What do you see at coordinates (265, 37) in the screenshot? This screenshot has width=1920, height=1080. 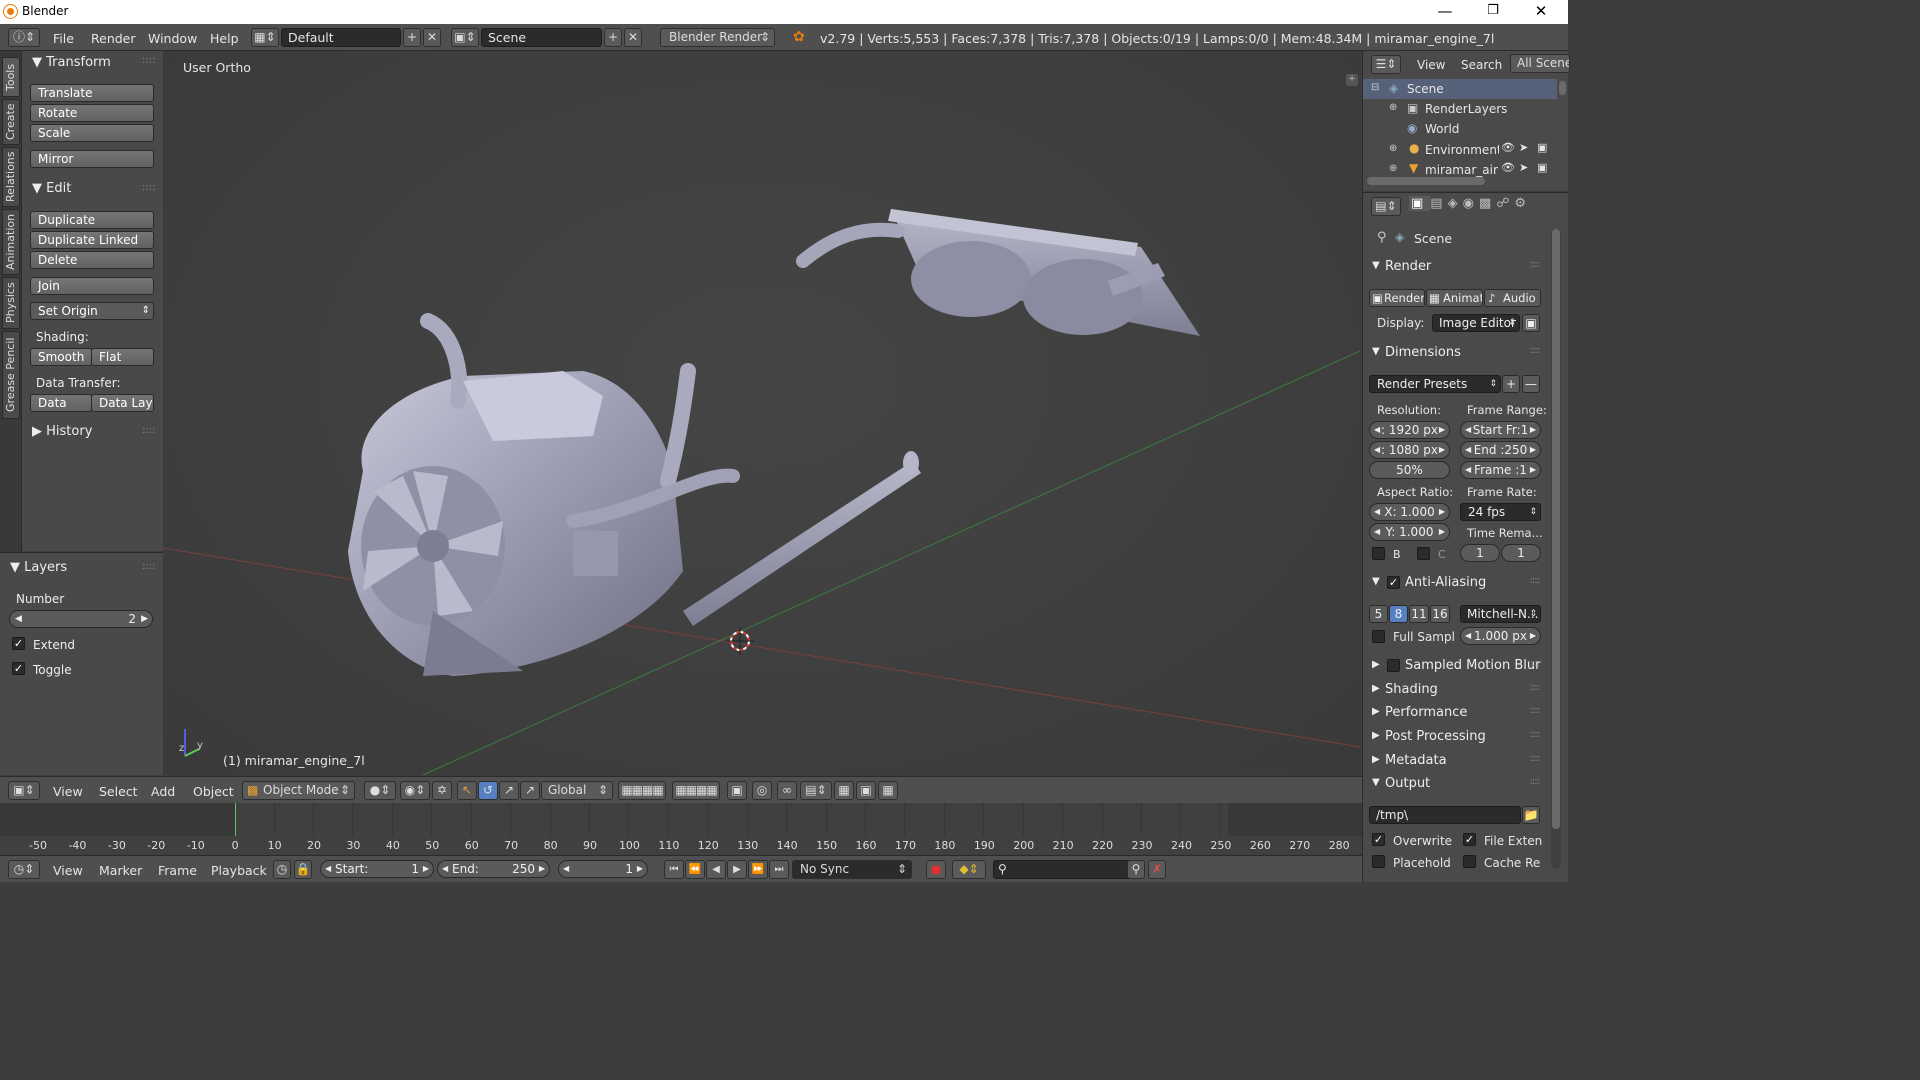 I see `screen-layout-icon: ▦⇕` at bounding box center [265, 37].